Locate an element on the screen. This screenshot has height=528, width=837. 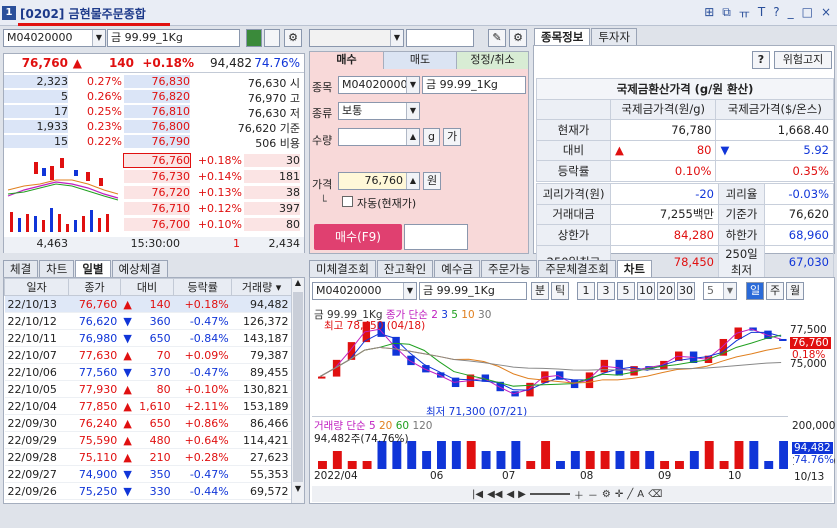
ask-row: 17 0.25% 76,810 76,630 저 is located at coordinates (154, 112).